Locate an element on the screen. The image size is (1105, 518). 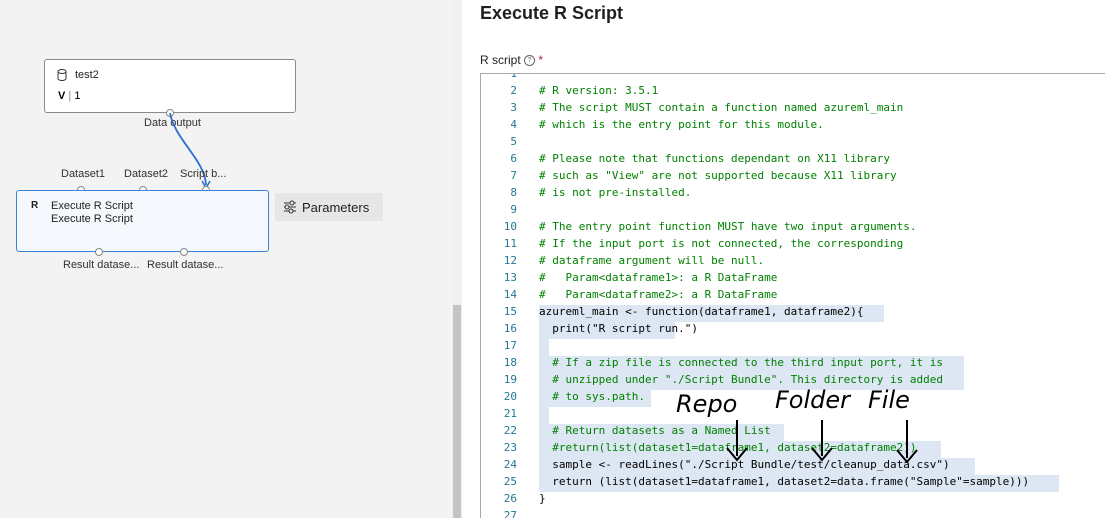
annotation-arrows is located at coordinates (822, 442).